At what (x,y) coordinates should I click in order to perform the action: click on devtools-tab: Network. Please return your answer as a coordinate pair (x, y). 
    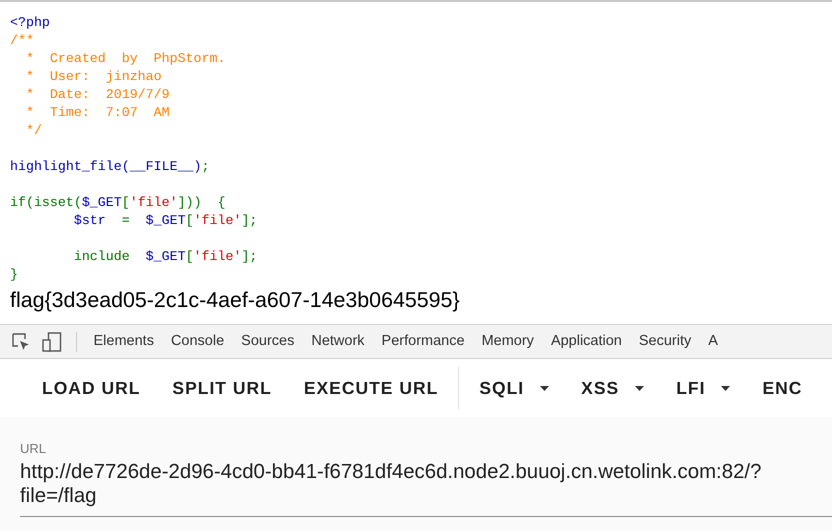
    Looking at the image, I should click on (338, 341).